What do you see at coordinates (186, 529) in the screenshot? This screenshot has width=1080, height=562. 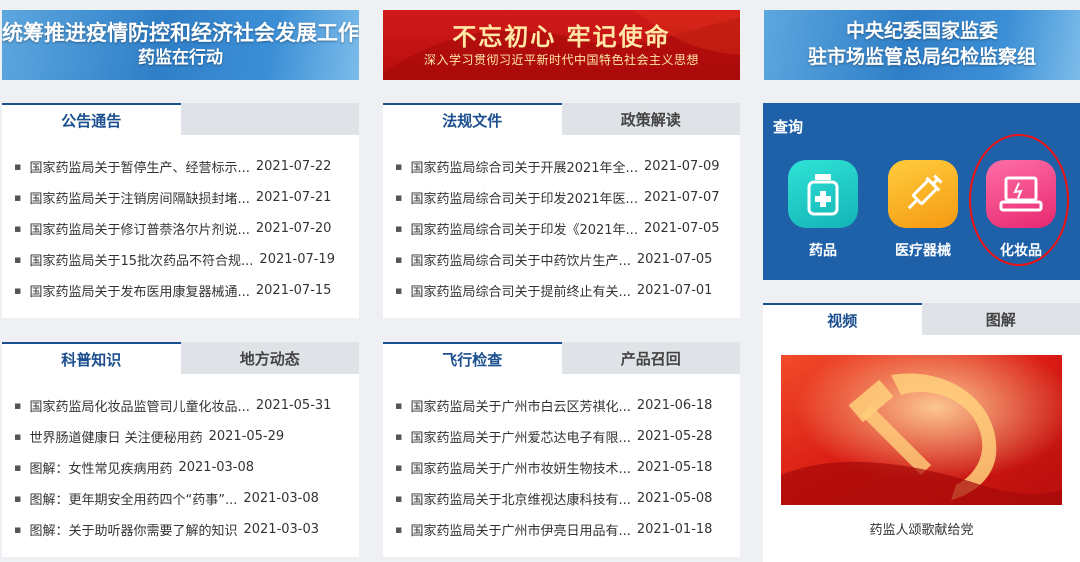 I see `list-item: ▪ 图解：关于助听器你需要了解的知识 2021-03-03` at bounding box center [186, 529].